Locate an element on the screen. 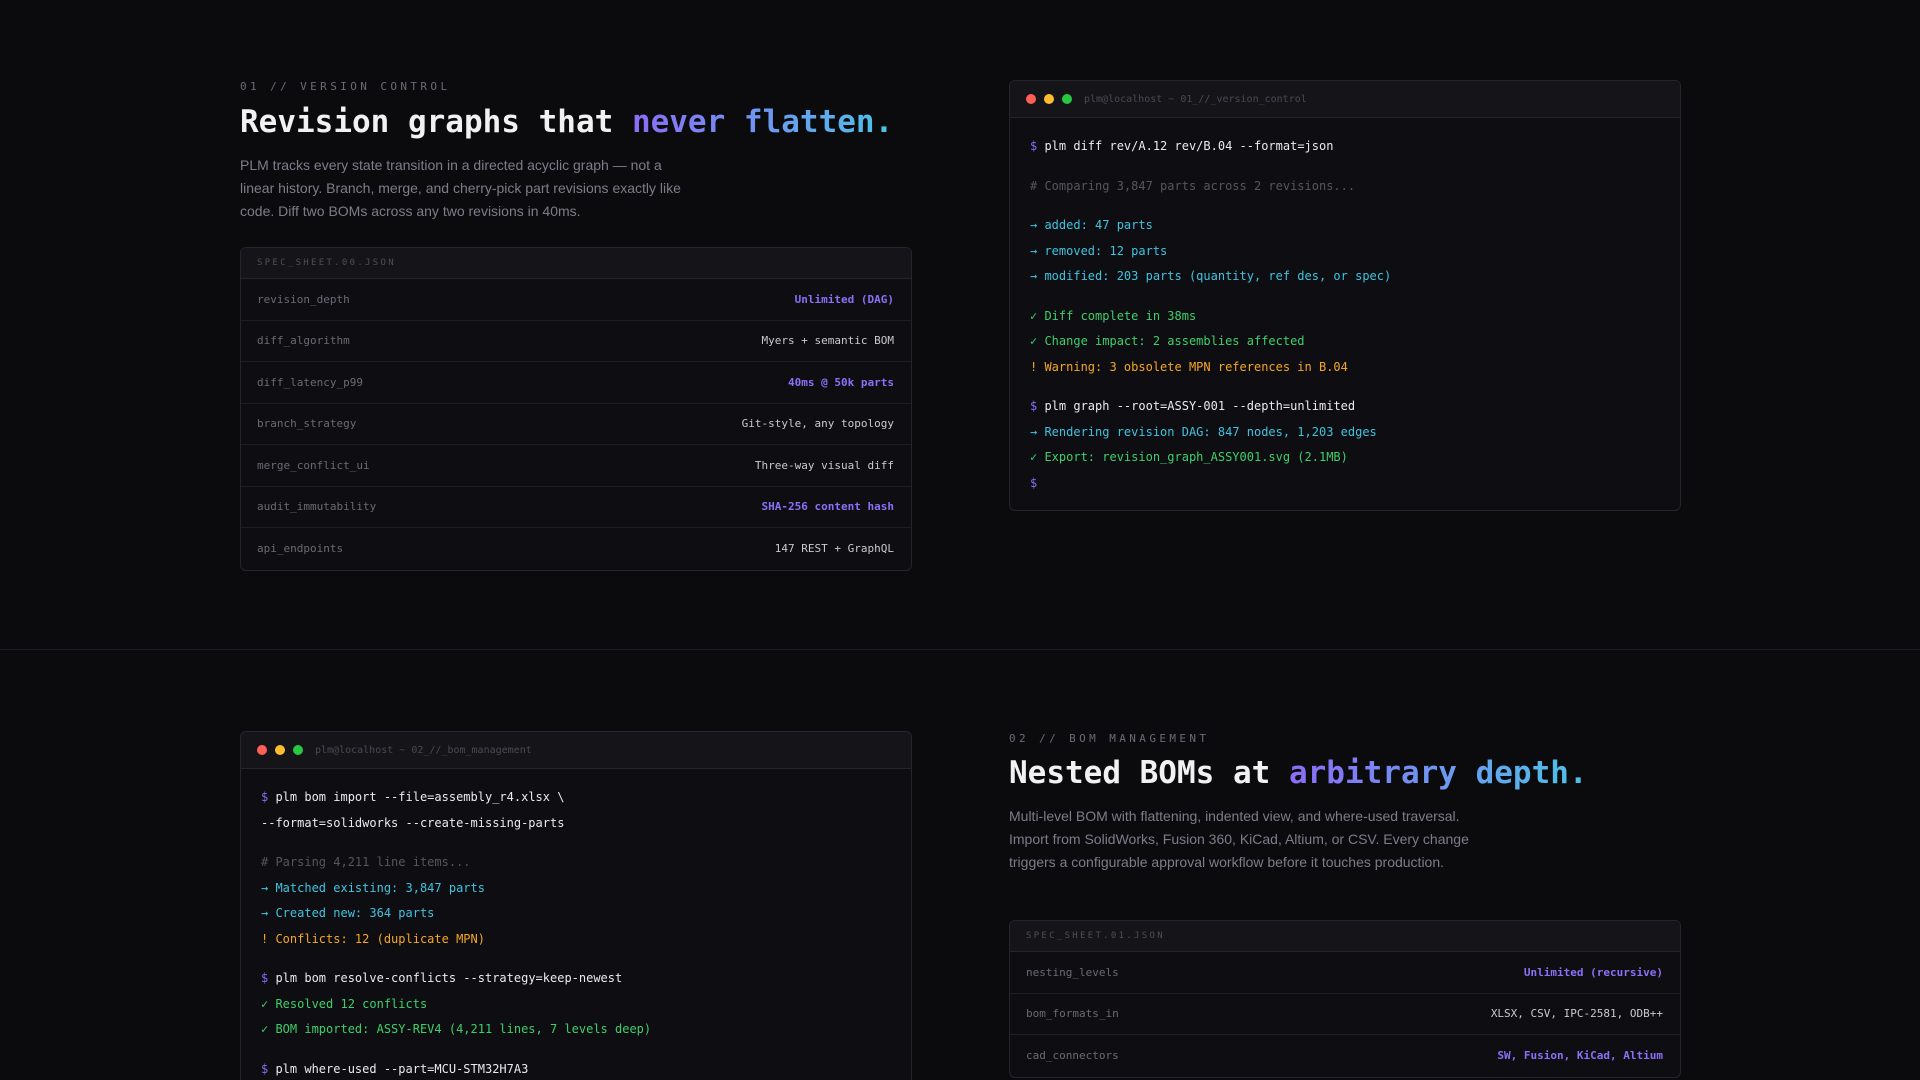 This screenshot has width=1920, height=1080. command-text: plm diff rev/A.12 rev/B.04 --format=json is located at coordinates (1189, 146).